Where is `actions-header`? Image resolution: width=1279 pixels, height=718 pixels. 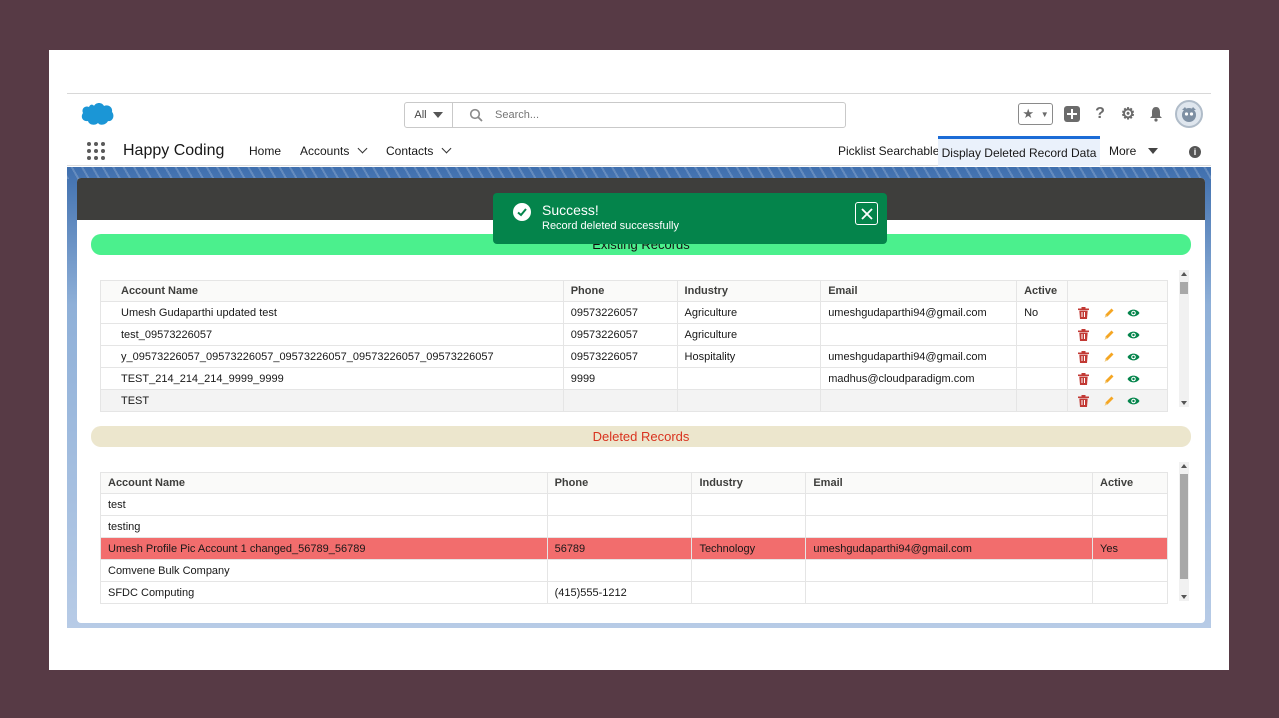
actions-header is located at coordinates (1117, 291).